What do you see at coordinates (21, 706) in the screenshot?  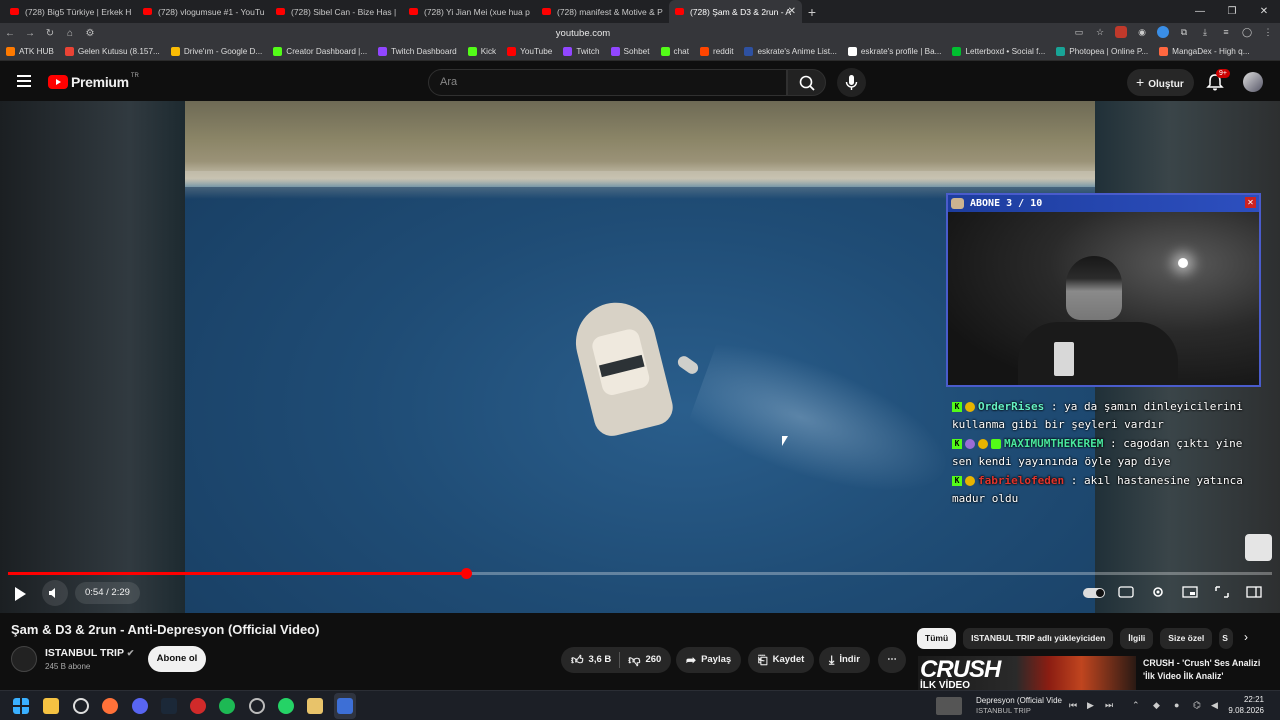 I see `windows-start-icon` at bounding box center [21, 706].